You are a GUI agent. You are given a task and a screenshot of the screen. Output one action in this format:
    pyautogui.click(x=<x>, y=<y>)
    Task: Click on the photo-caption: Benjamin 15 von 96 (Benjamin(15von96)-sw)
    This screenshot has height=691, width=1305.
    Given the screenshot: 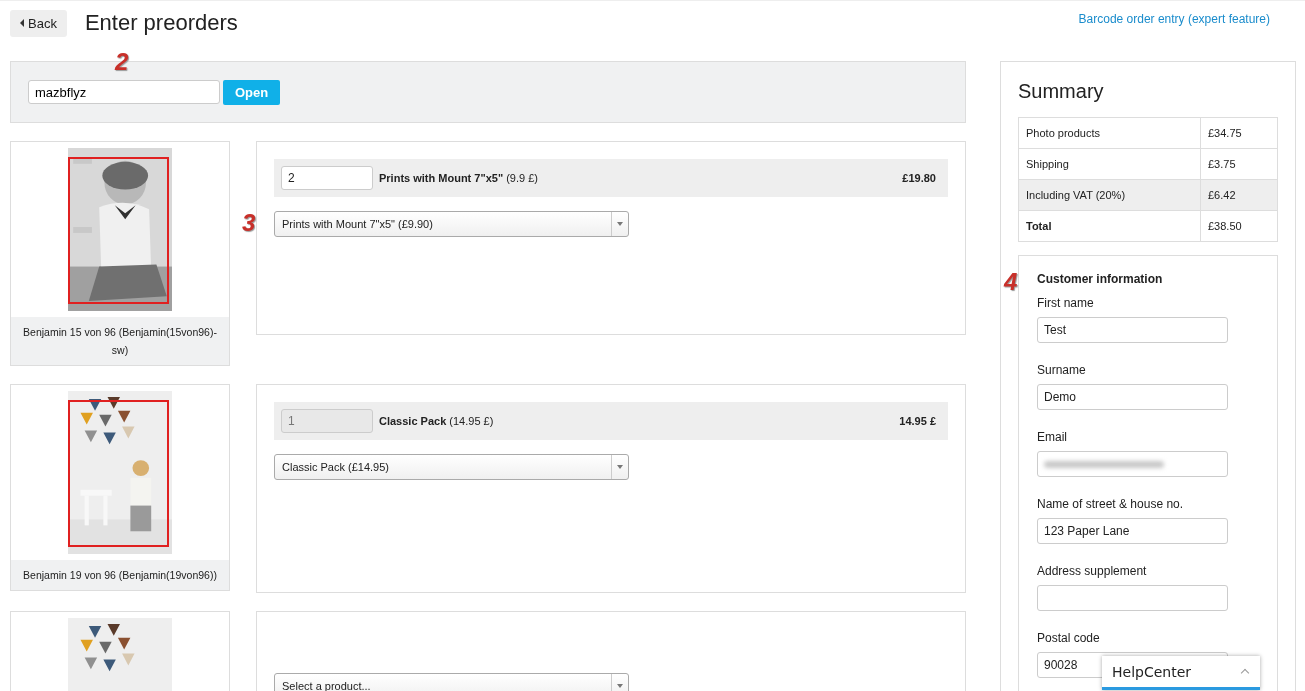 What is the action you would take?
    pyautogui.click(x=120, y=341)
    